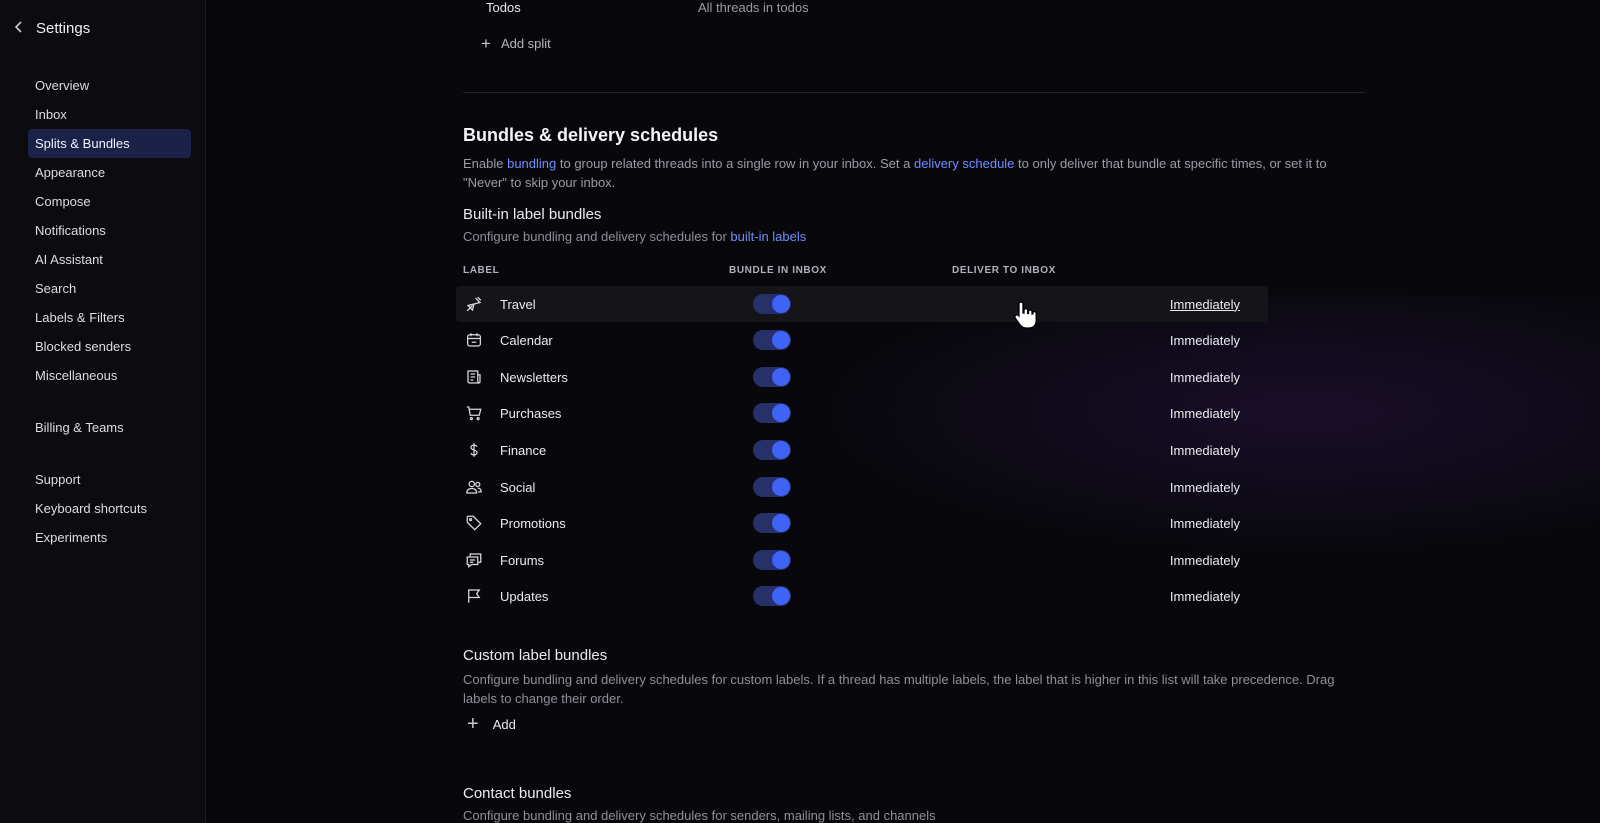 This screenshot has height=823, width=1600. I want to click on sidebar-item-search: Search, so click(109, 288).